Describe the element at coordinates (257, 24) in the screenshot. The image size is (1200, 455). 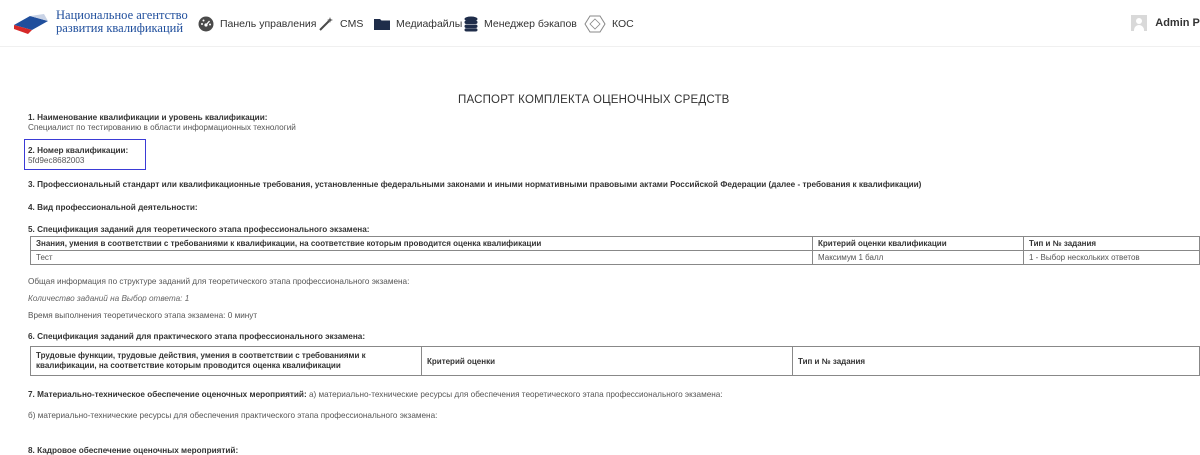
I see `nav-dashboard: Панель управления` at that location.